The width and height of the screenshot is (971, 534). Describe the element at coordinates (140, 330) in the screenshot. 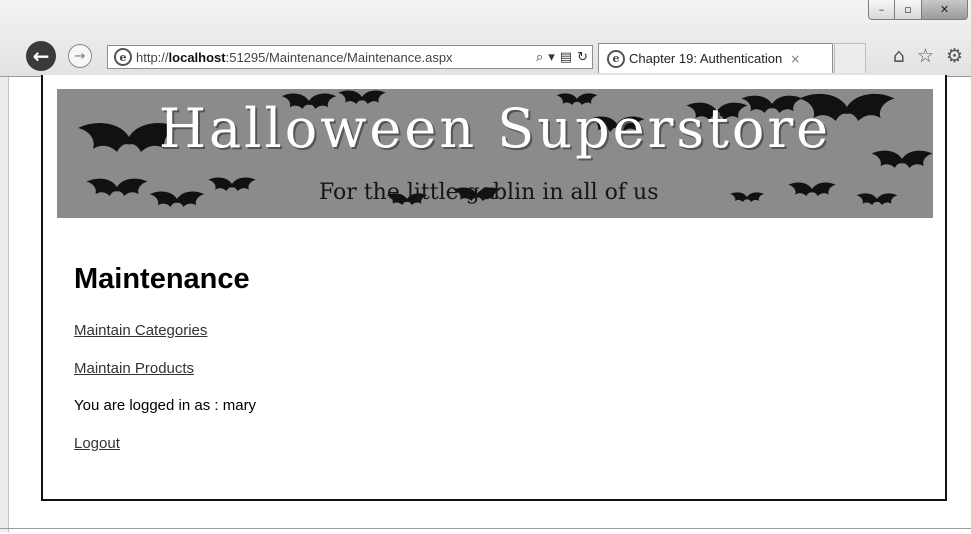

I see `maintain-categories-link: Maintain Categories` at that location.